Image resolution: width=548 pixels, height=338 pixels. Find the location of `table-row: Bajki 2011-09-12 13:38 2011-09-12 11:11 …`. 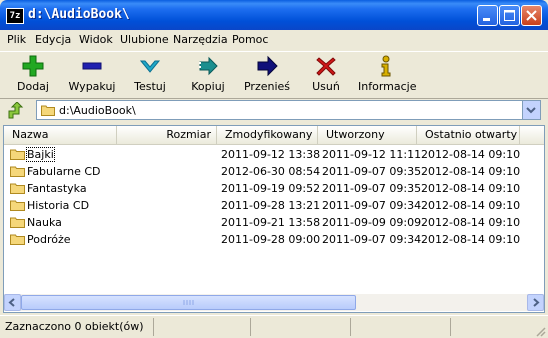

table-row: Bajki 2011-09-12 13:38 2011-09-12 11:11 … is located at coordinates (274, 154).